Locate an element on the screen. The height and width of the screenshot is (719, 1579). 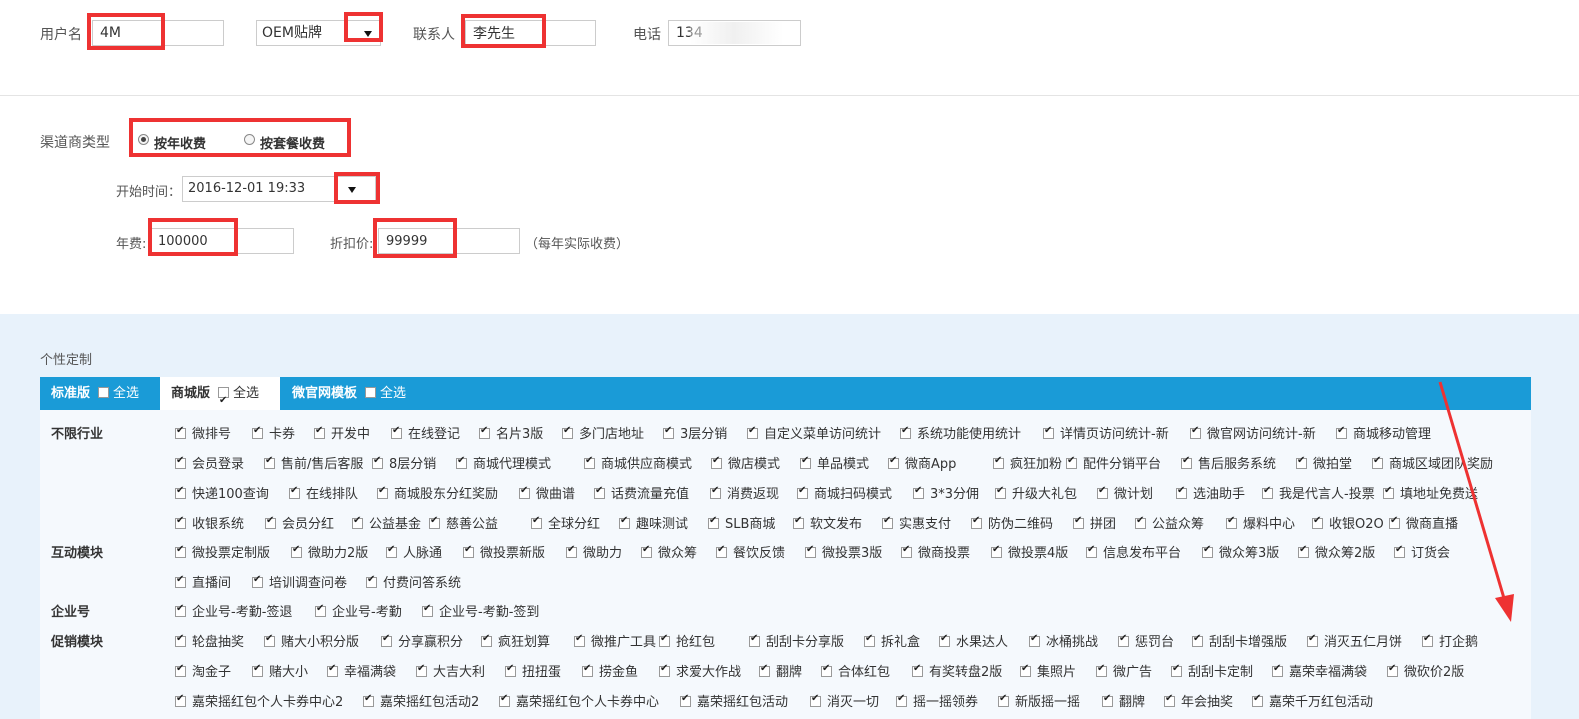
module-checkbox-item: 微众筹 is located at coordinates (669, 551).